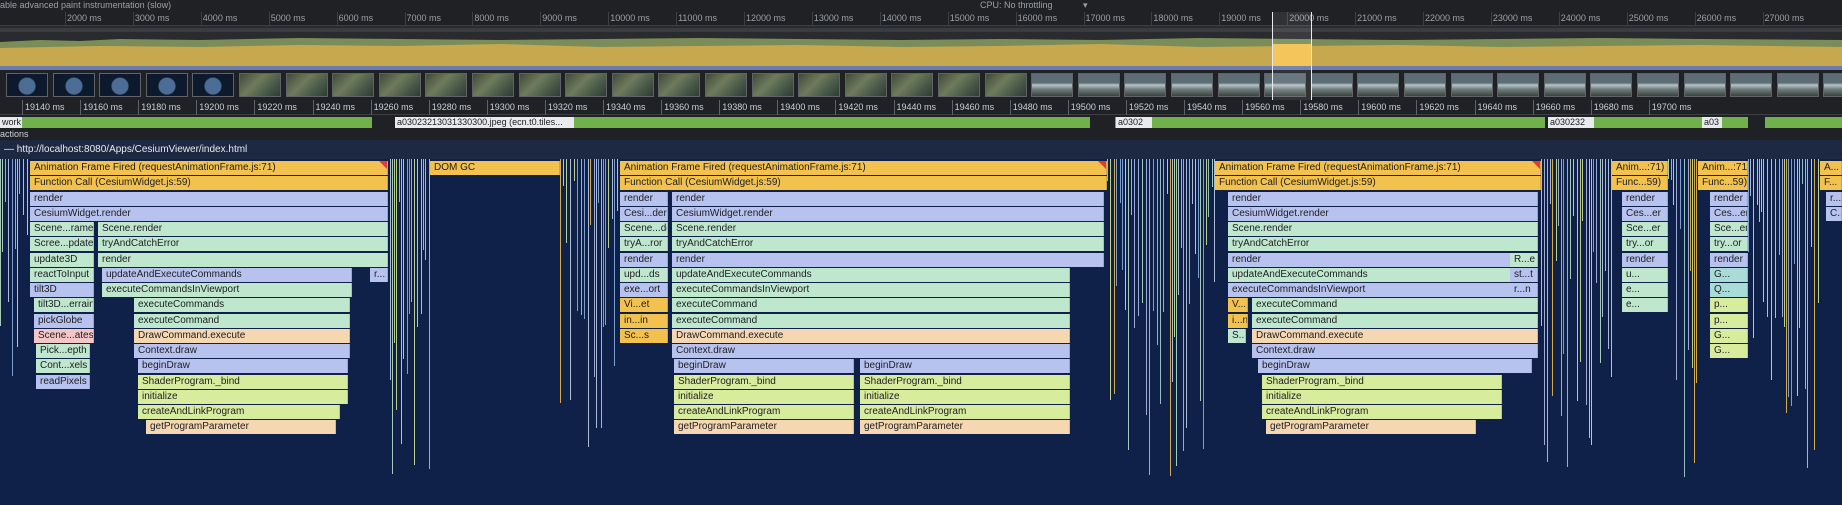 This screenshot has width=1842, height=505. What do you see at coordinates (209, 213) in the screenshot?
I see `flame-event: CesiumWidget.render` at bounding box center [209, 213].